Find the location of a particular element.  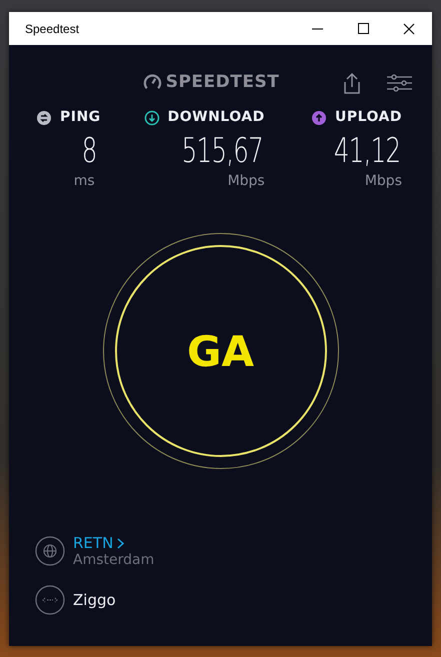

isp-name: Ziggo is located at coordinates (94, 600).